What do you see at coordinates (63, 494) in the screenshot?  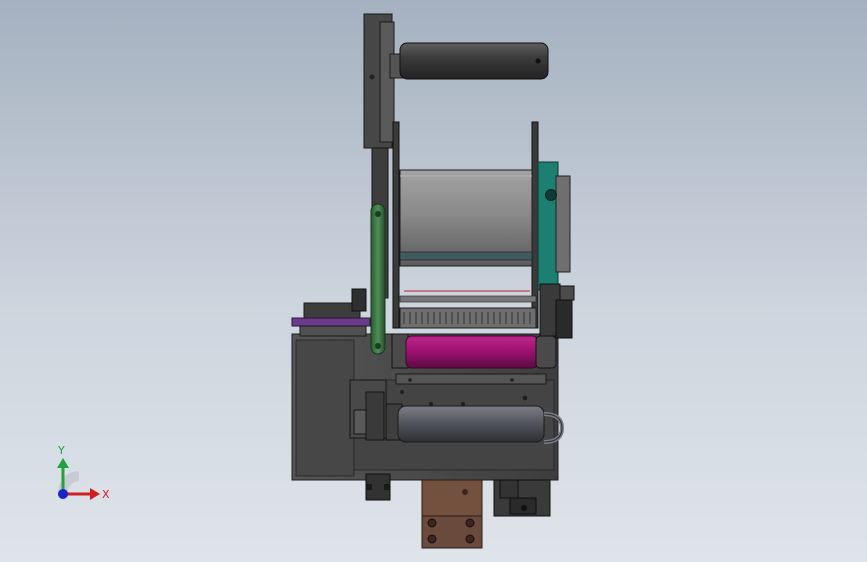 I see `z-axis-origin` at bounding box center [63, 494].